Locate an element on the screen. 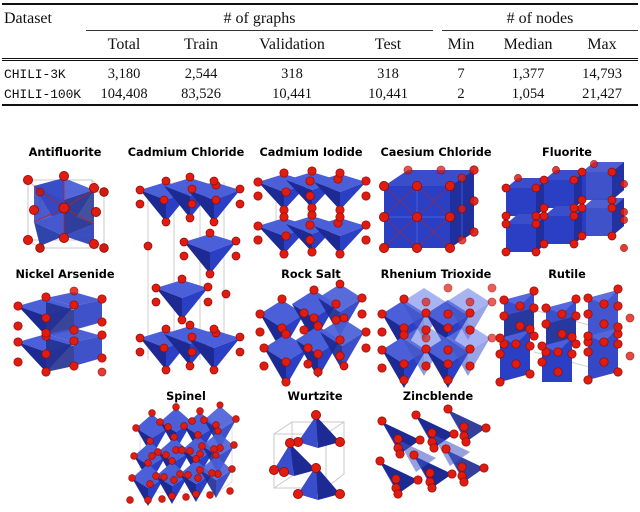  structure-render-cadmium-iodide is located at coordinates (311, 210).